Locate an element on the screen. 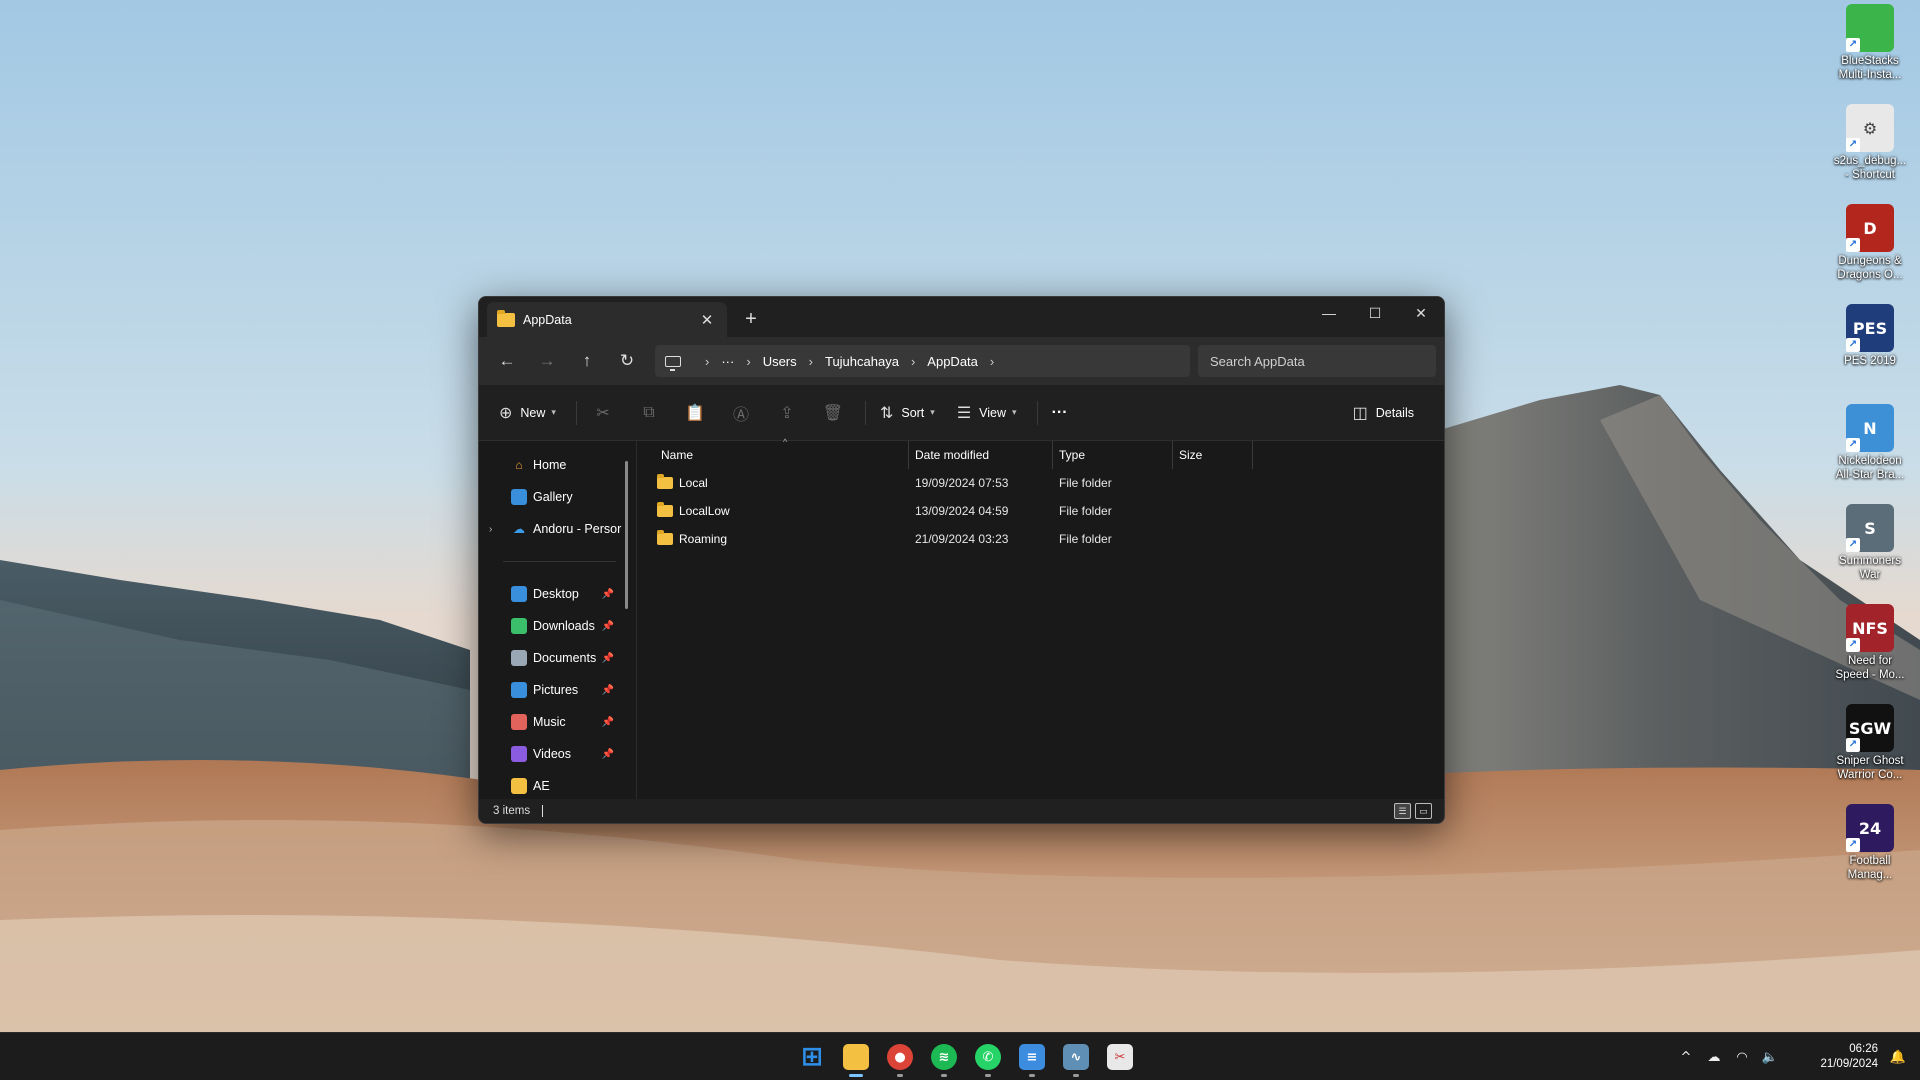  view-button: ☰ View ▾ is located at coordinates (987, 413).